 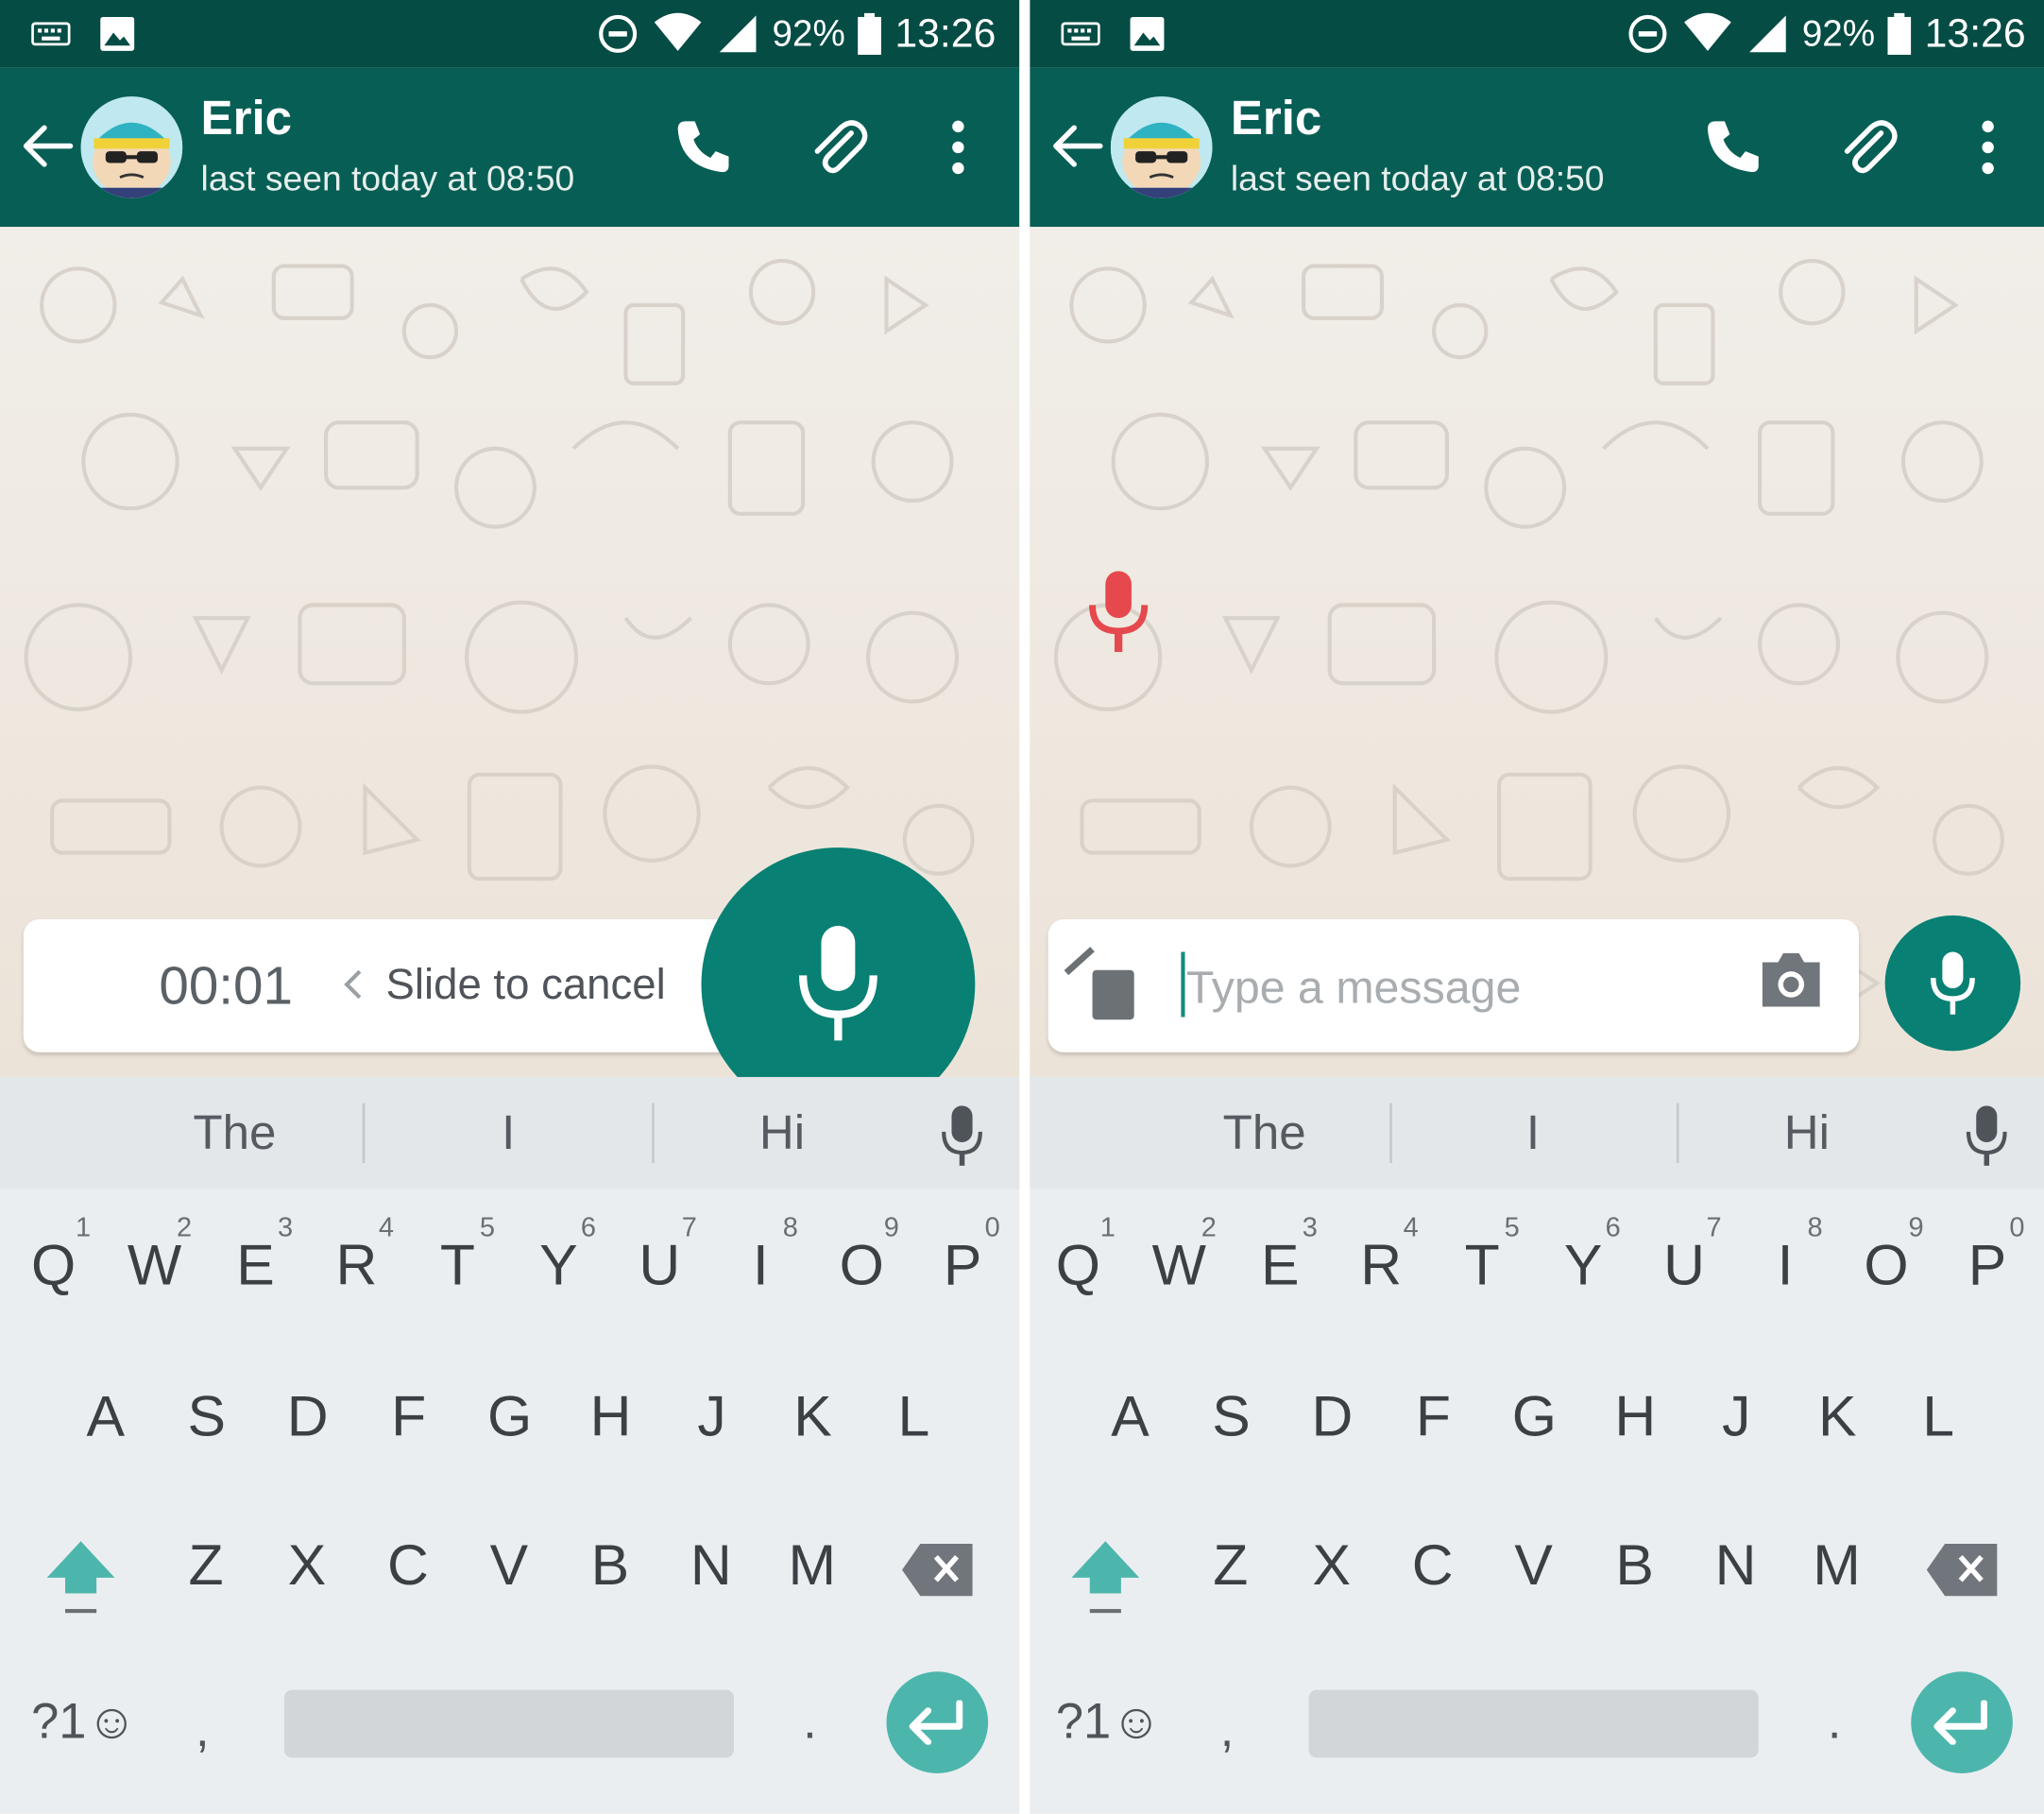 I want to click on key-hint-digit: 9, so click(x=891, y=1228).